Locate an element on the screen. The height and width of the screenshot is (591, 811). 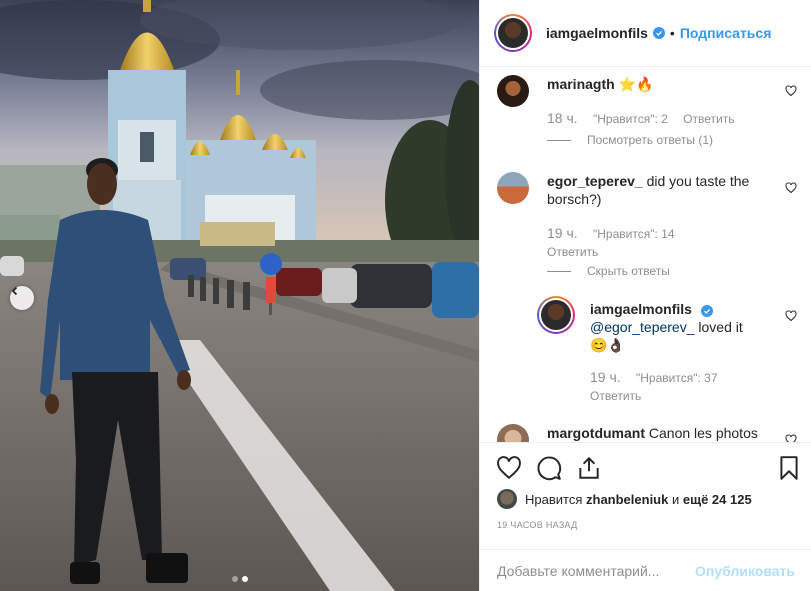
post-timestamp: 19 ЧАСОВ НАЗАД is located at coordinates (537, 525).